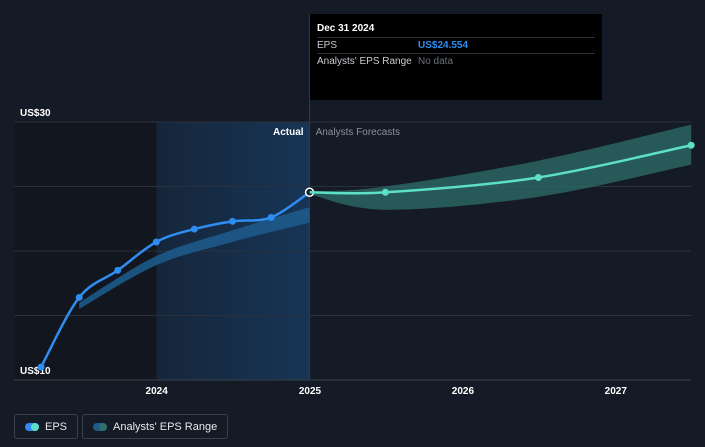  Describe the element at coordinates (165, 426) in the screenshot. I see `legend-range-label: Analysts' EPS Range` at that location.